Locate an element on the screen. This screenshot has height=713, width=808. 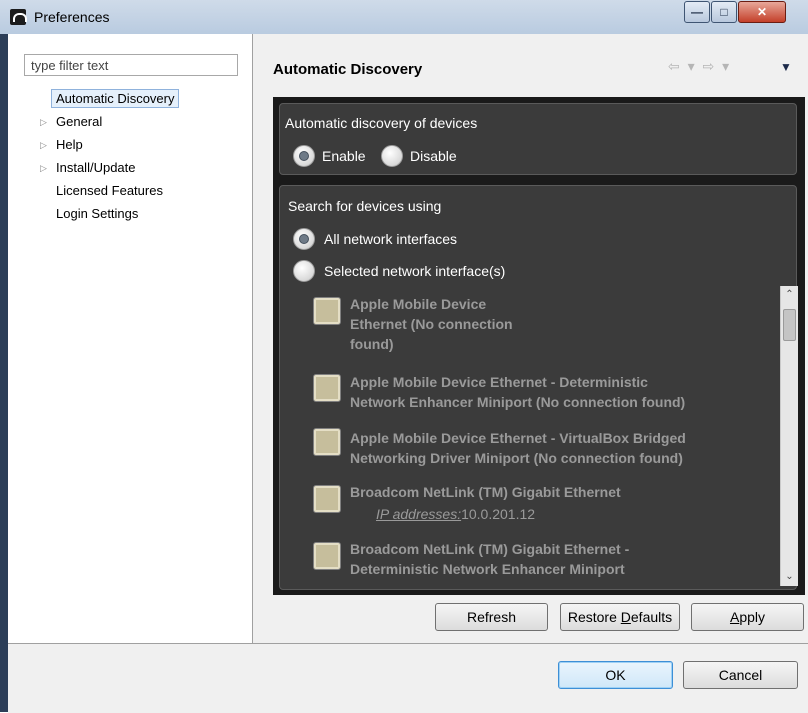
filter-input is located at coordinates (131, 65).